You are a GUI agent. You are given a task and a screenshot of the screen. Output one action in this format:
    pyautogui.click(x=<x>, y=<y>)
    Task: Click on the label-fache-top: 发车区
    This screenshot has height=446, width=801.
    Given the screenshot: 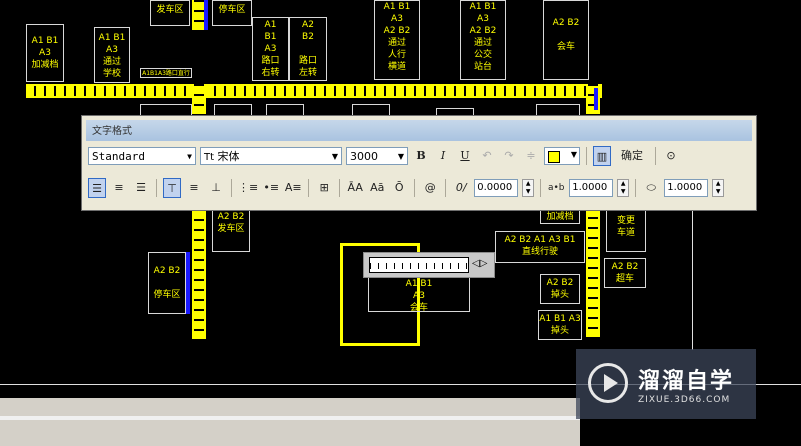 What is the action you would take?
    pyautogui.click(x=170, y=13)
    